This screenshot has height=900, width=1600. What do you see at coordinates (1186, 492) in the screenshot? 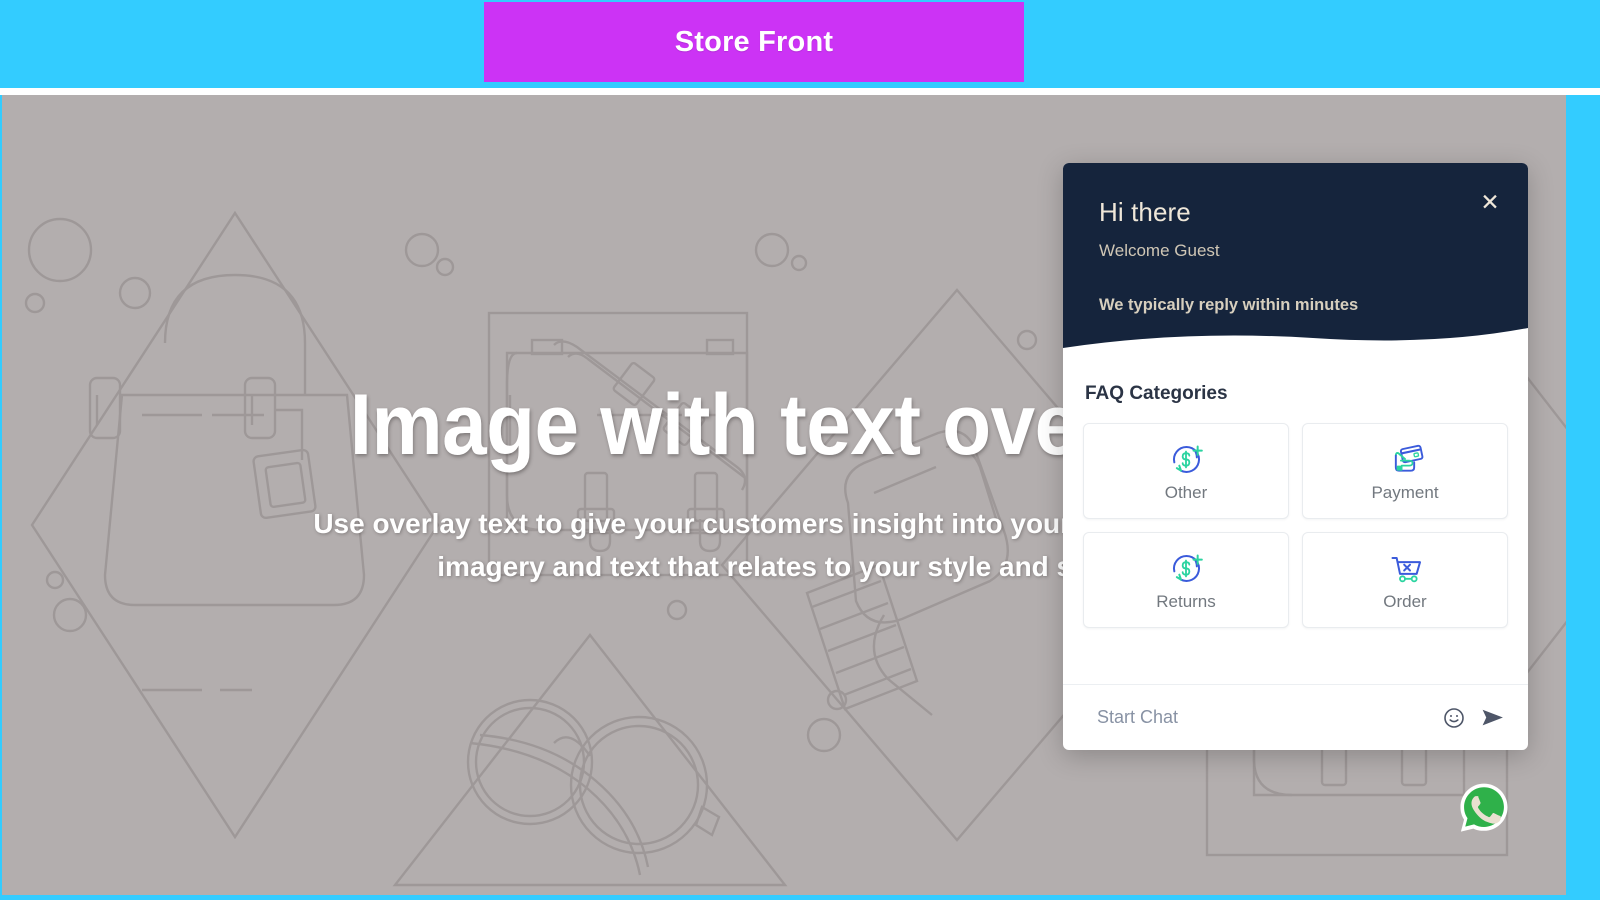
I see `faq-card-label: Other` at bounding box center [1186, 492].